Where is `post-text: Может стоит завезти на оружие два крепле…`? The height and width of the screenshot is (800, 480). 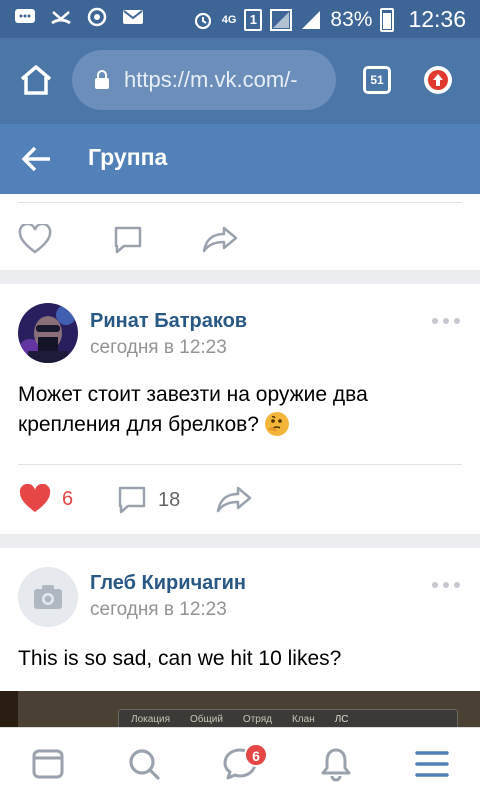 post-text: Может стоит завезти на оружие два крепле… is located at coordinates (238, 410).